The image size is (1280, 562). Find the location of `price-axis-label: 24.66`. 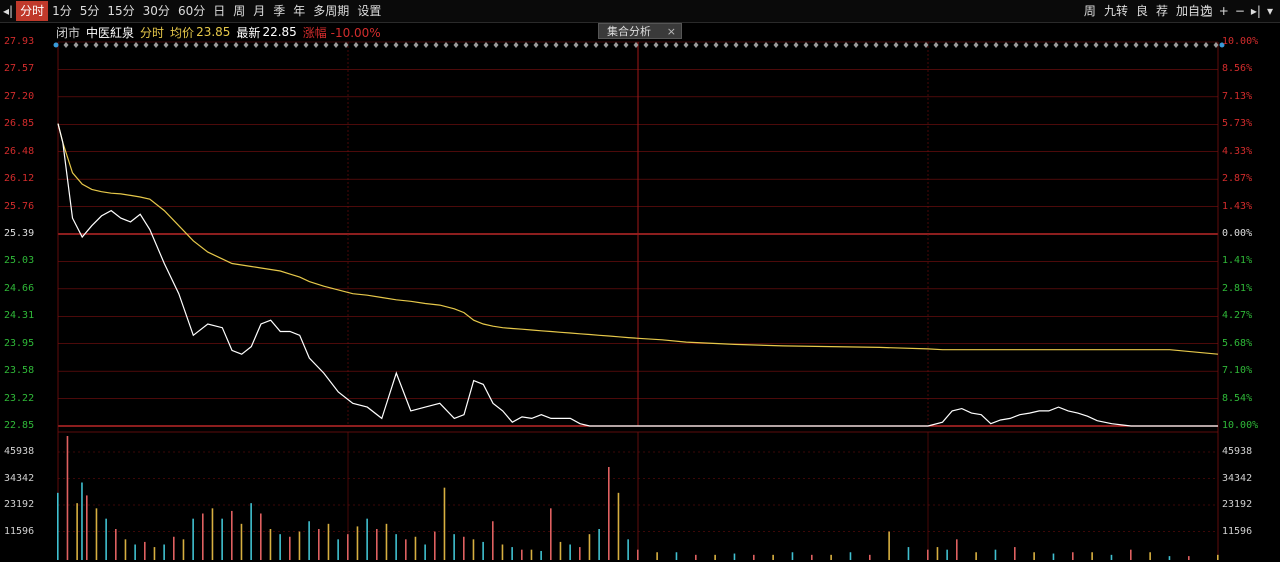

price-axis-label: 24.66 is located at coordinates (19, 288).